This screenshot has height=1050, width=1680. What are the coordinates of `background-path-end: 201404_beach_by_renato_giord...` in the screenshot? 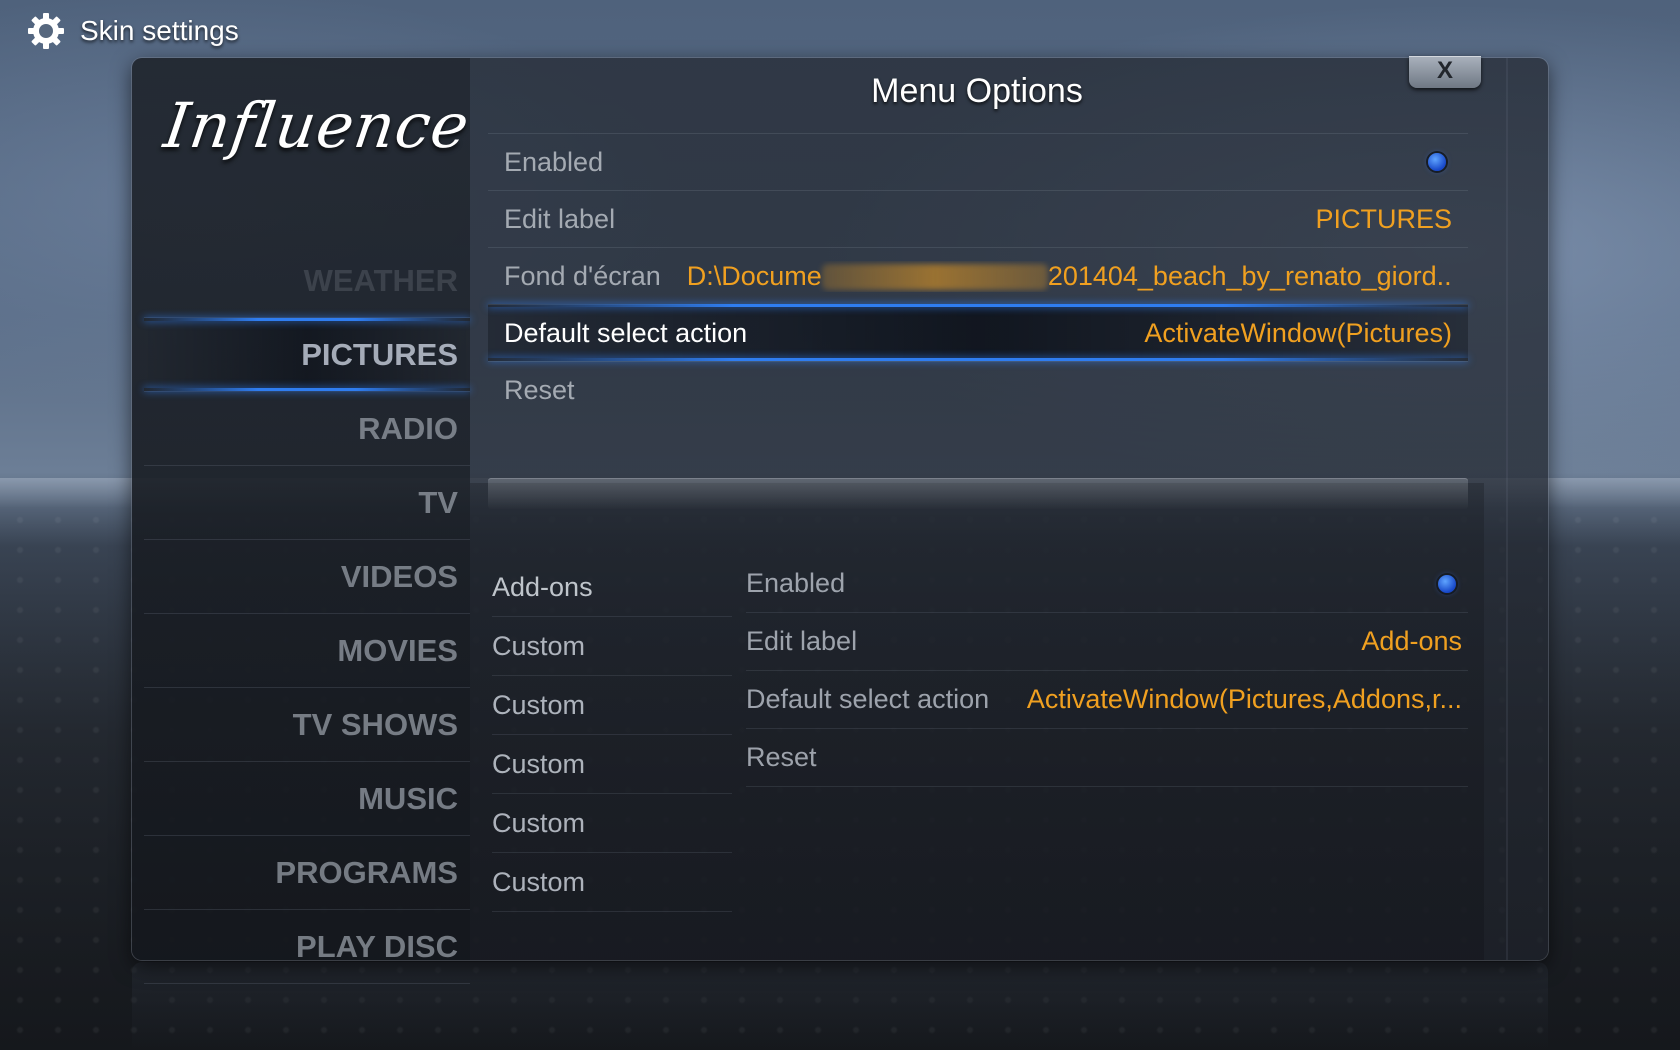 It's located at (1249, 275).